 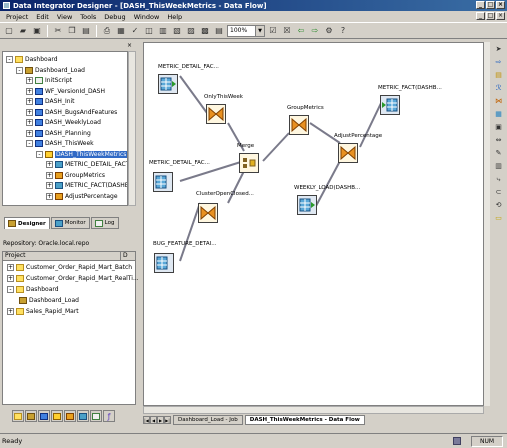 I want to click on menu-edit: Edit, so click(x=42, y=17).